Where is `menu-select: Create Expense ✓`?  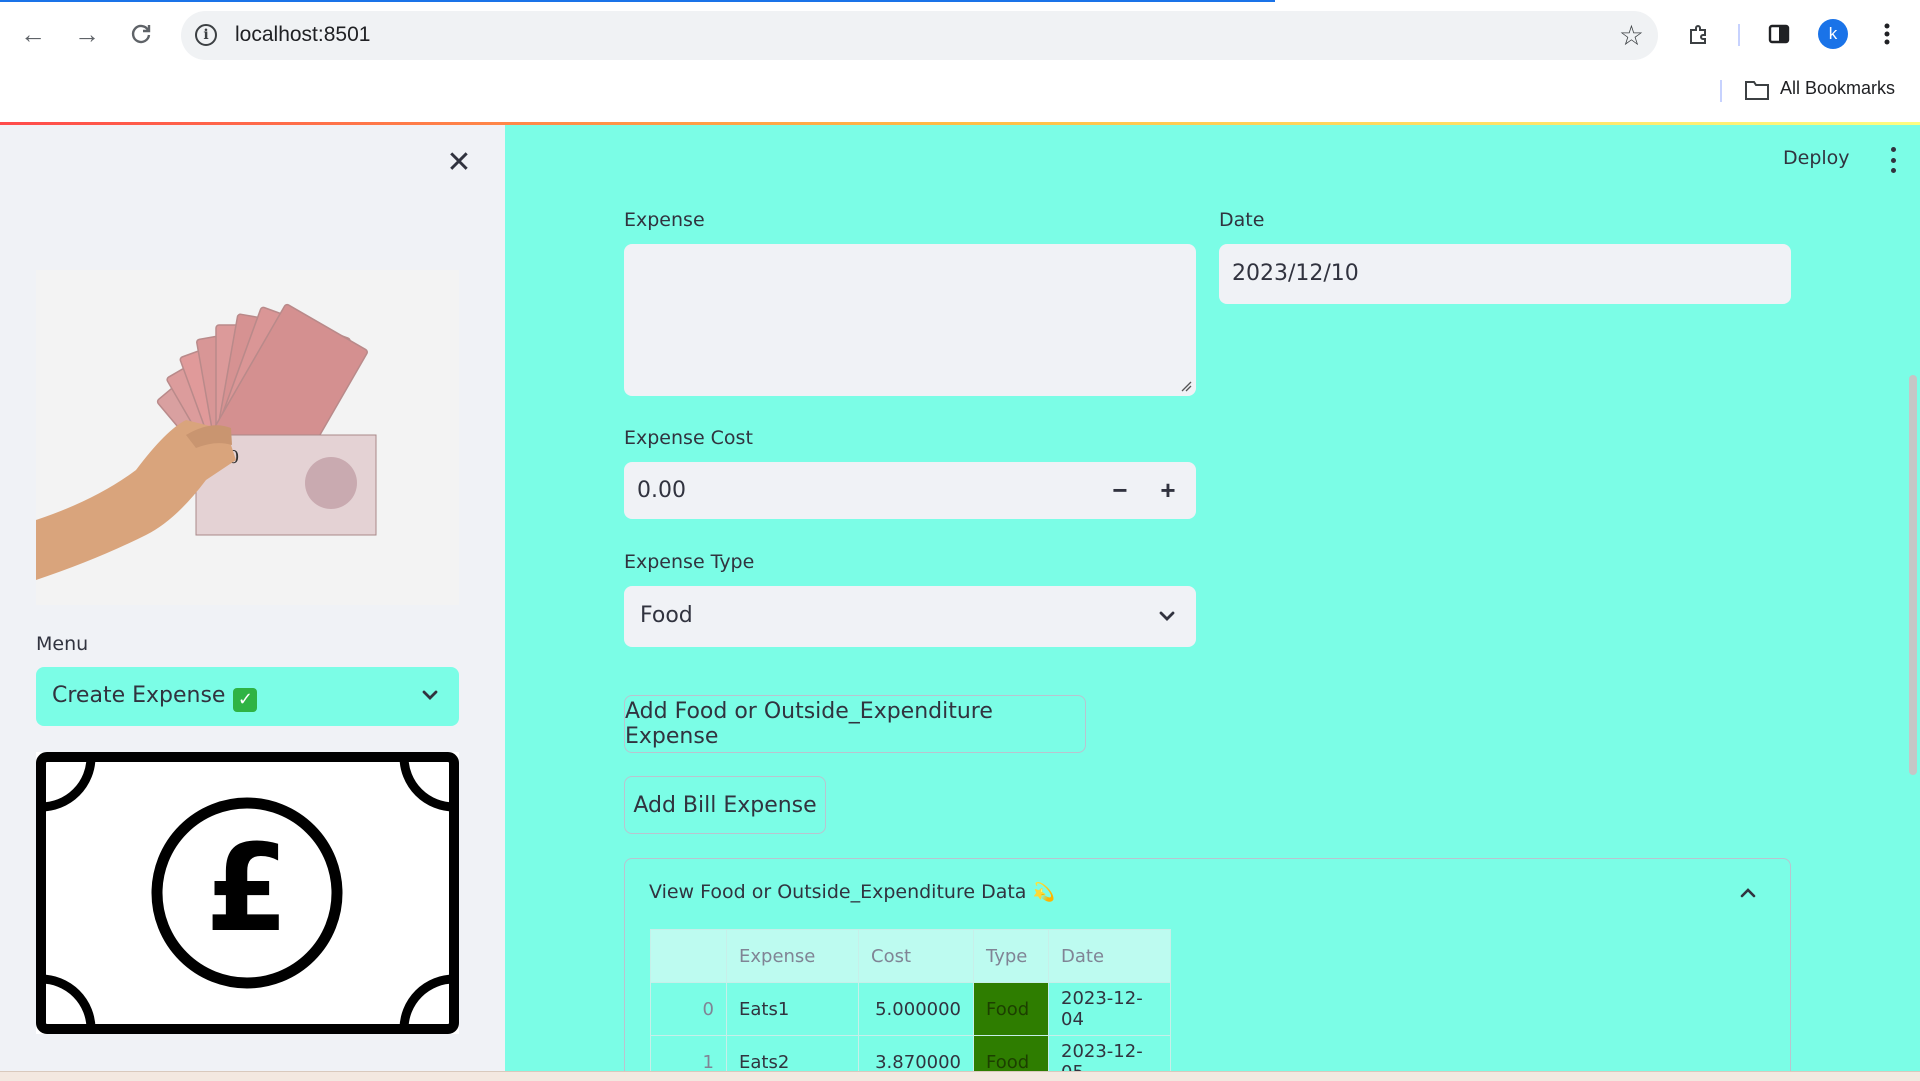
menu-select: Create Expense ✓ is located at coordinates (247, 696).